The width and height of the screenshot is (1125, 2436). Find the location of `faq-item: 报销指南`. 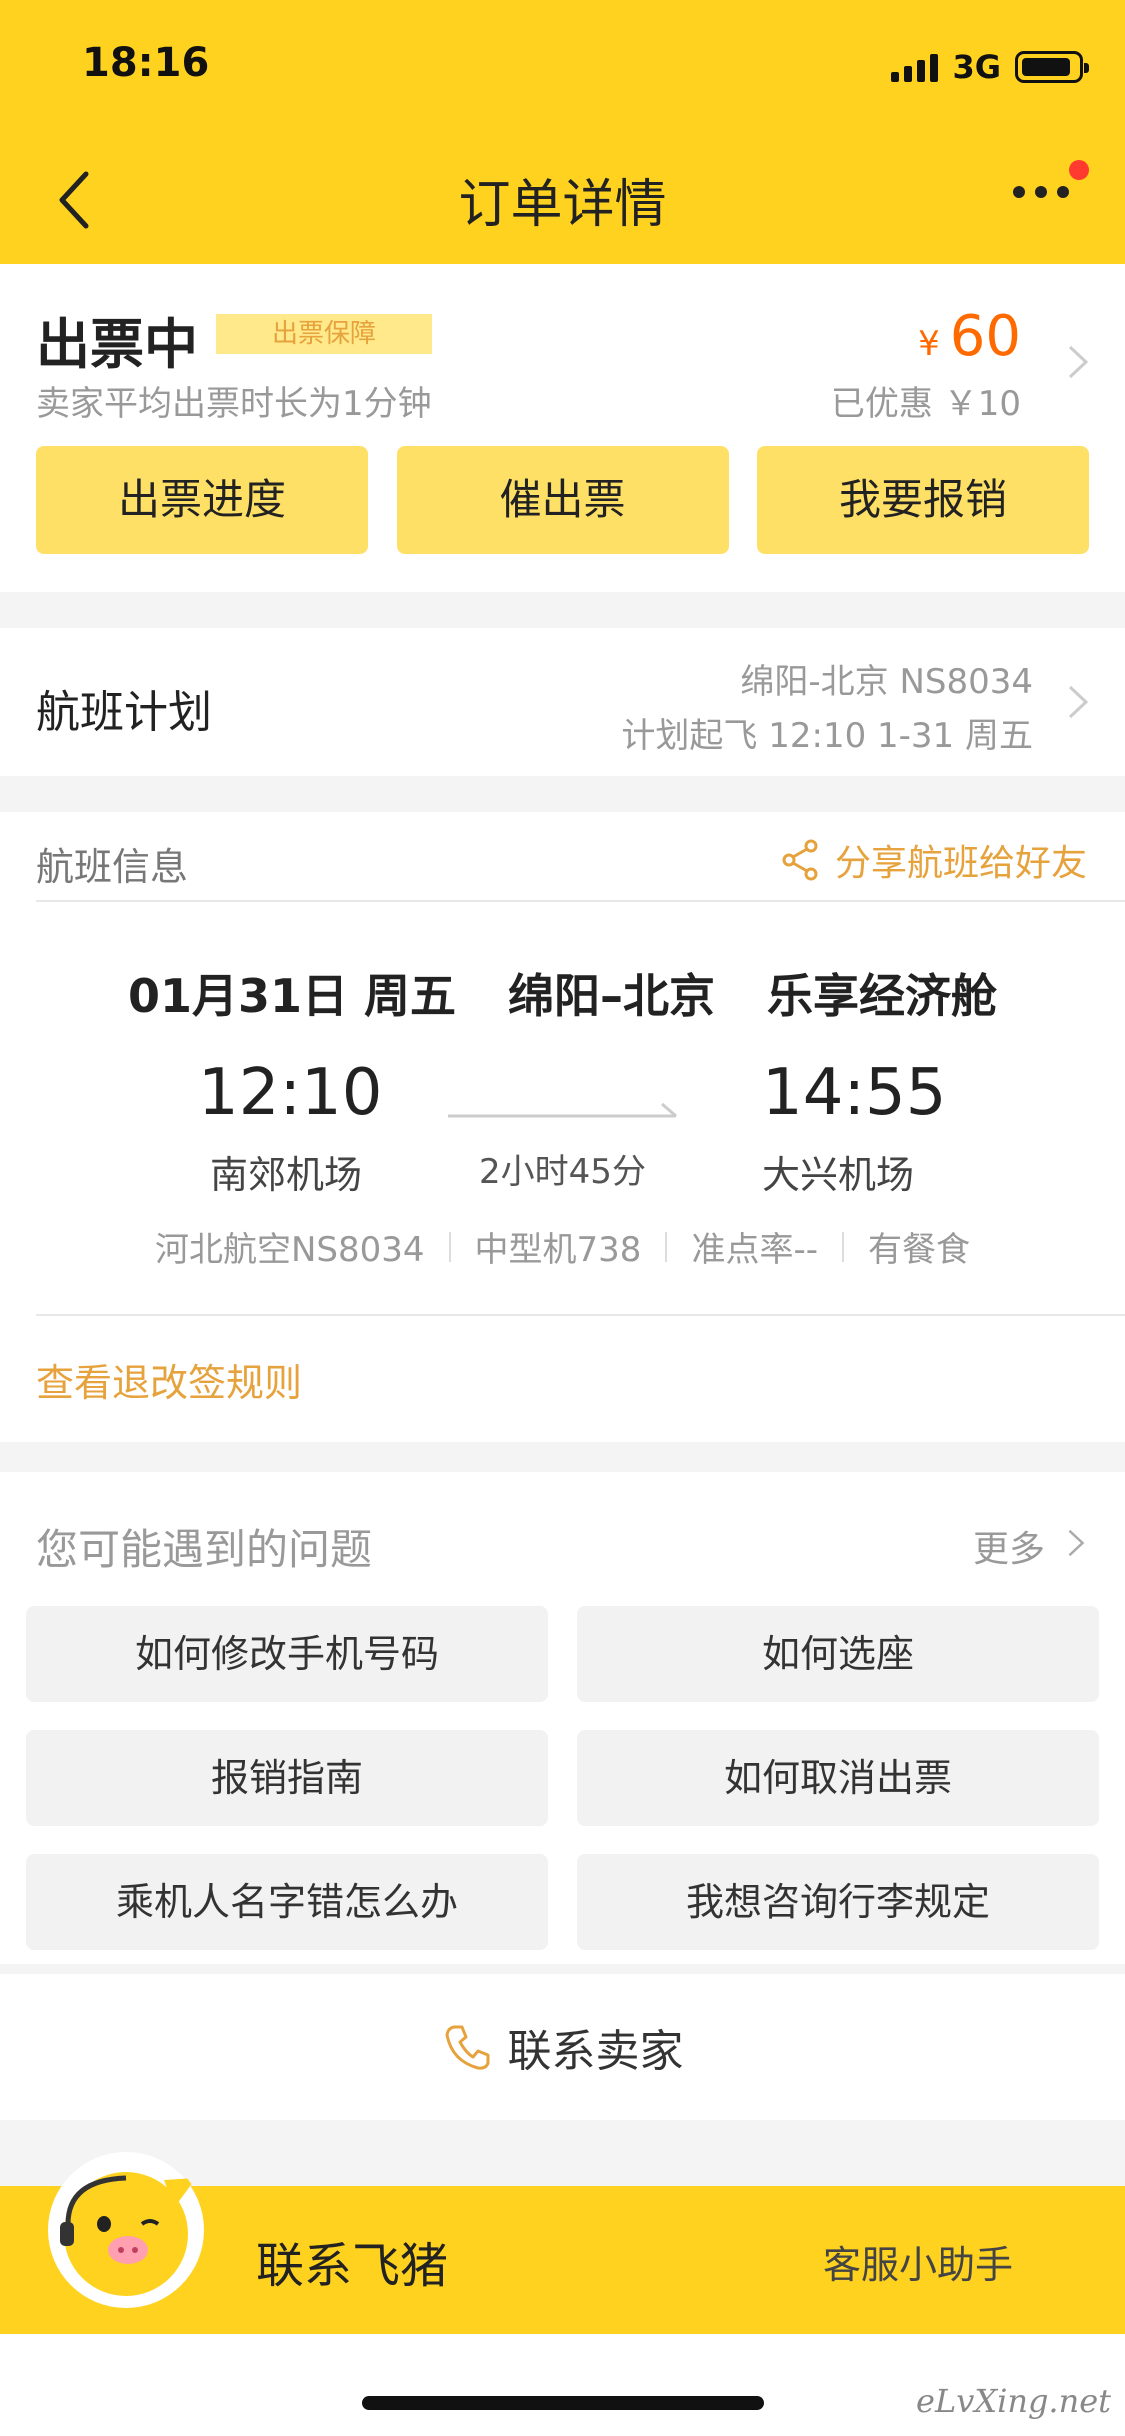

faq-item: 报销指南 is located at coordinates (287, 1778).